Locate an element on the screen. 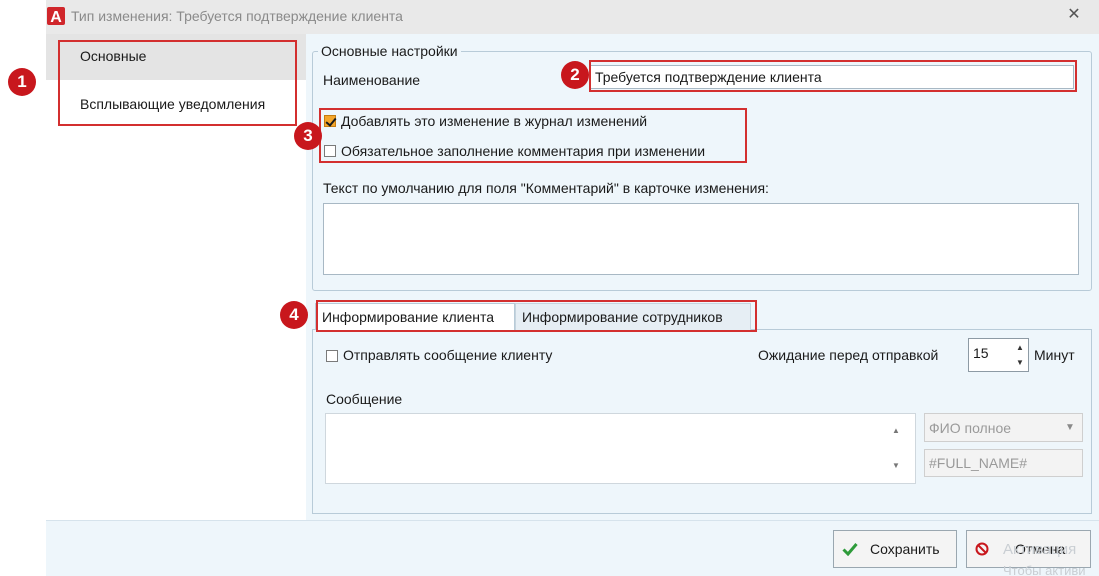 The image size is (1099, 576). cancel-icon is located at coordinates (982, 549).